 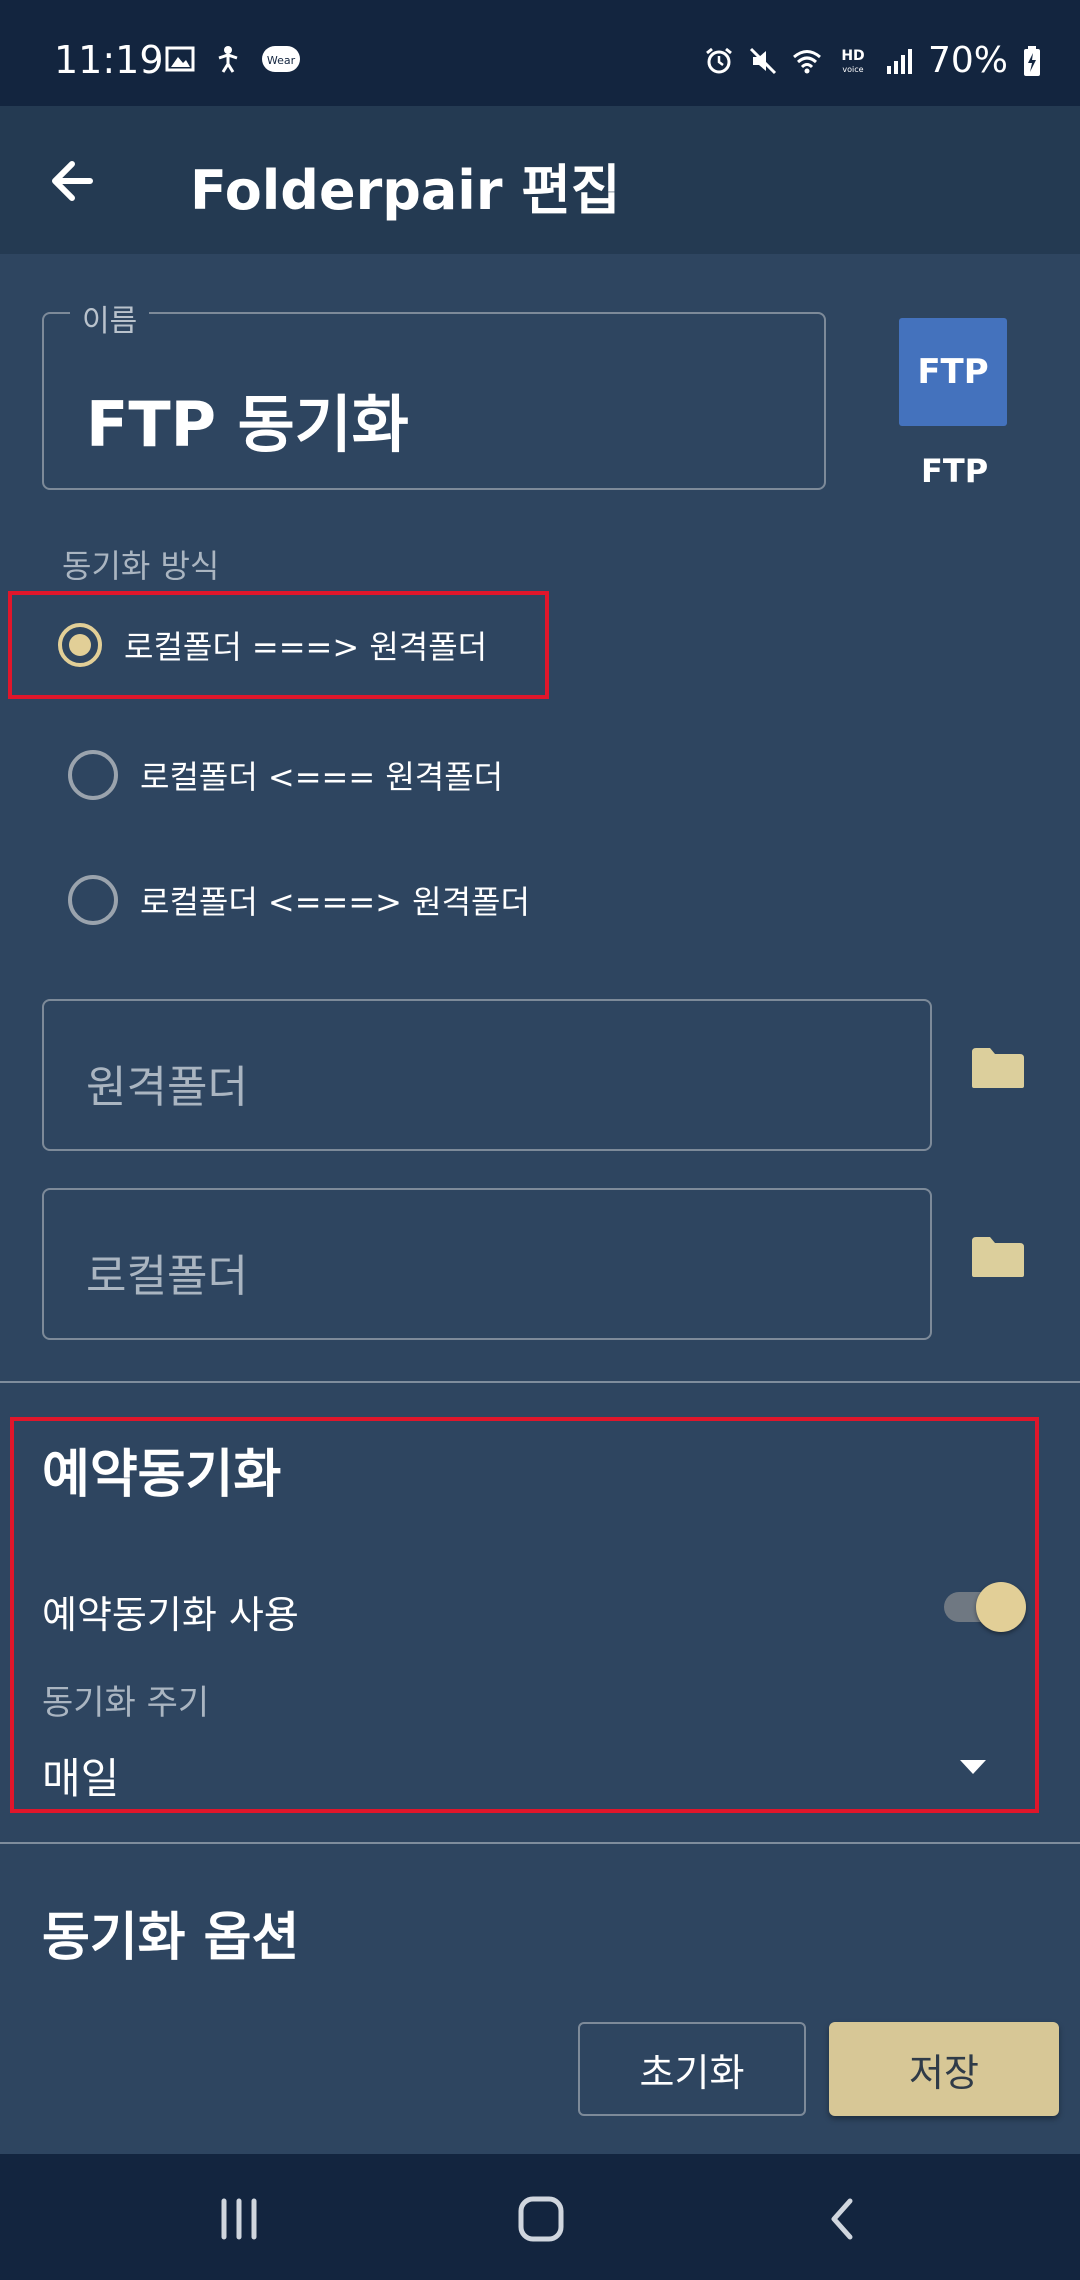 What do you see at coordinates (80, 645) in the screenshot?
I see `radio-button-selected` at bounding box center [80, 645].